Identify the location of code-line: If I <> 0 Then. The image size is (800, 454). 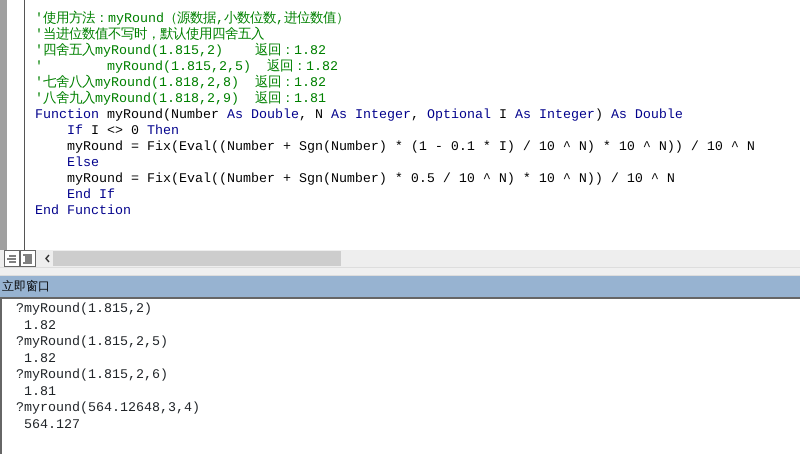
(123, 132).